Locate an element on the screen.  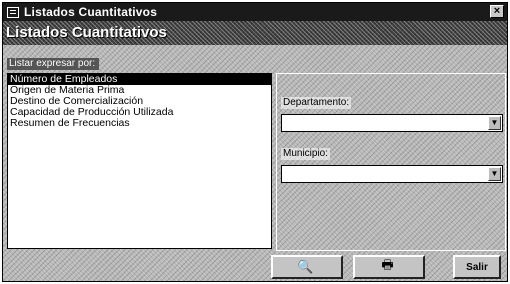
exit-button: Salir is located at coordinates (477, 267).